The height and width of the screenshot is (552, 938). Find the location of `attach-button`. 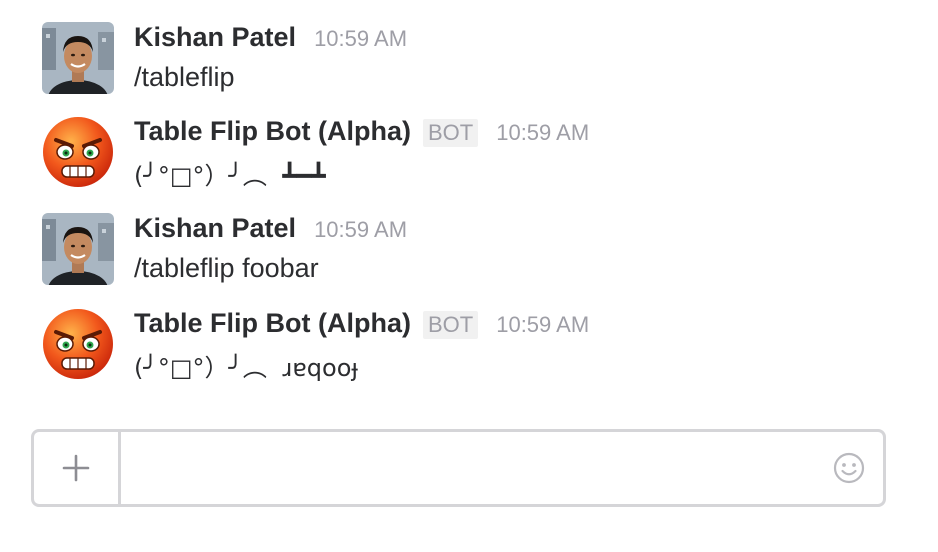

attach-button is located at coordinates (77, 468).